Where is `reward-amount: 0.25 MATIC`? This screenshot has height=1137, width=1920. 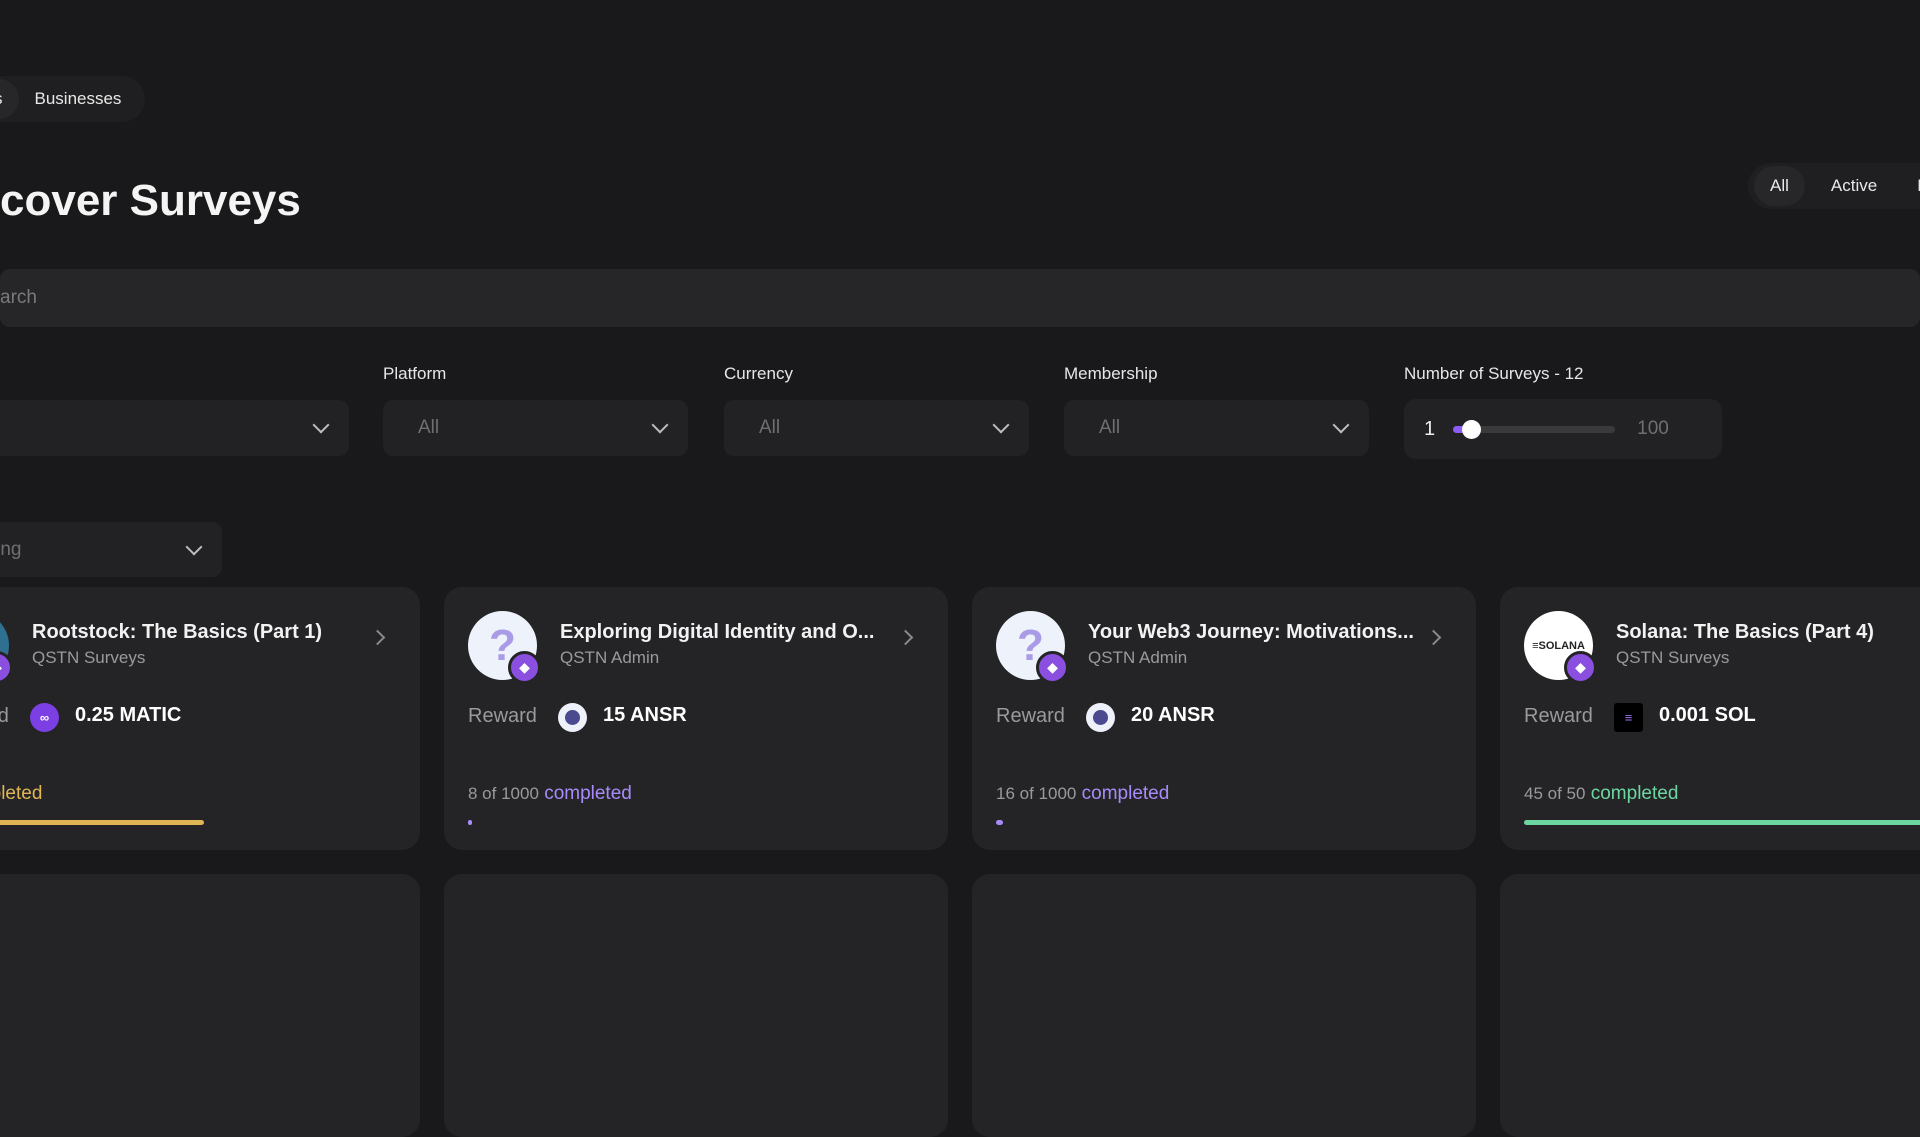
reward-amount: 0.25 MATIC is located at coordinates (128, 715).